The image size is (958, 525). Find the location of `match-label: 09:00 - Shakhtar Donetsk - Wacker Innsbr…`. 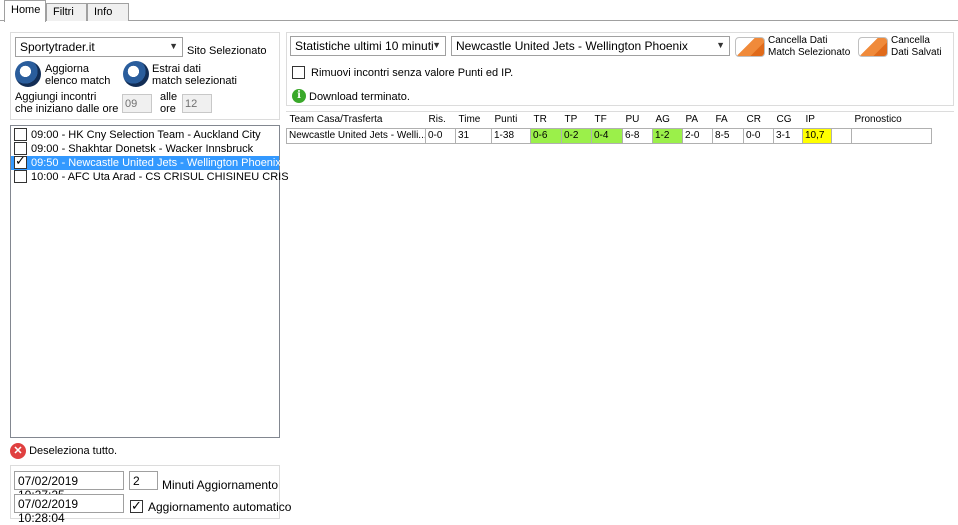

match-label: 09:00 - Shakhtar Donetsk - Wacker Innsbr… is located at coordinates (142, 149).